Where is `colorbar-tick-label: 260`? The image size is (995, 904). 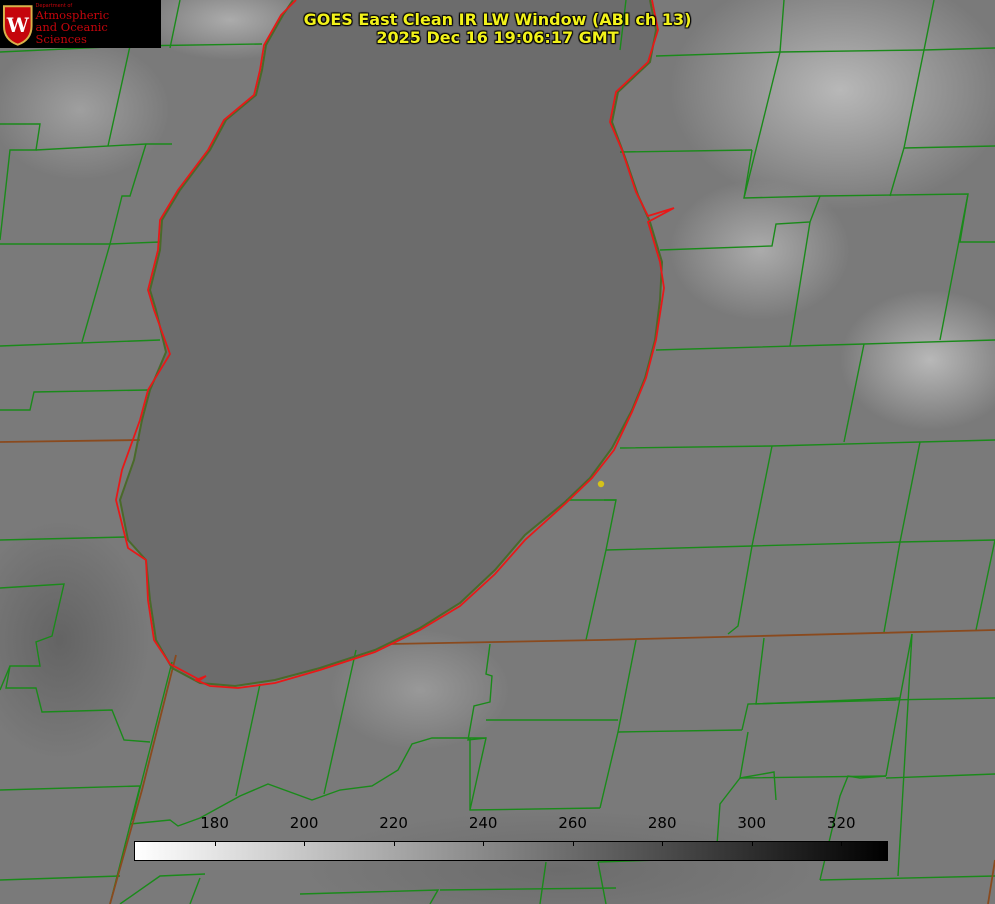
colorbar-tick-label: 260 is located at coordinates (572, 823).